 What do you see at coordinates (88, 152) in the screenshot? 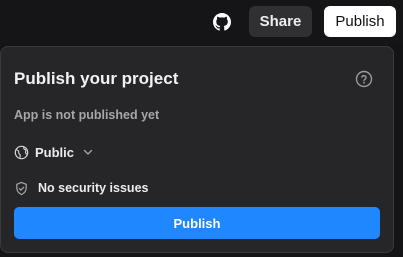
I see `chevron-down-icon` at bounding box center [88, 152].